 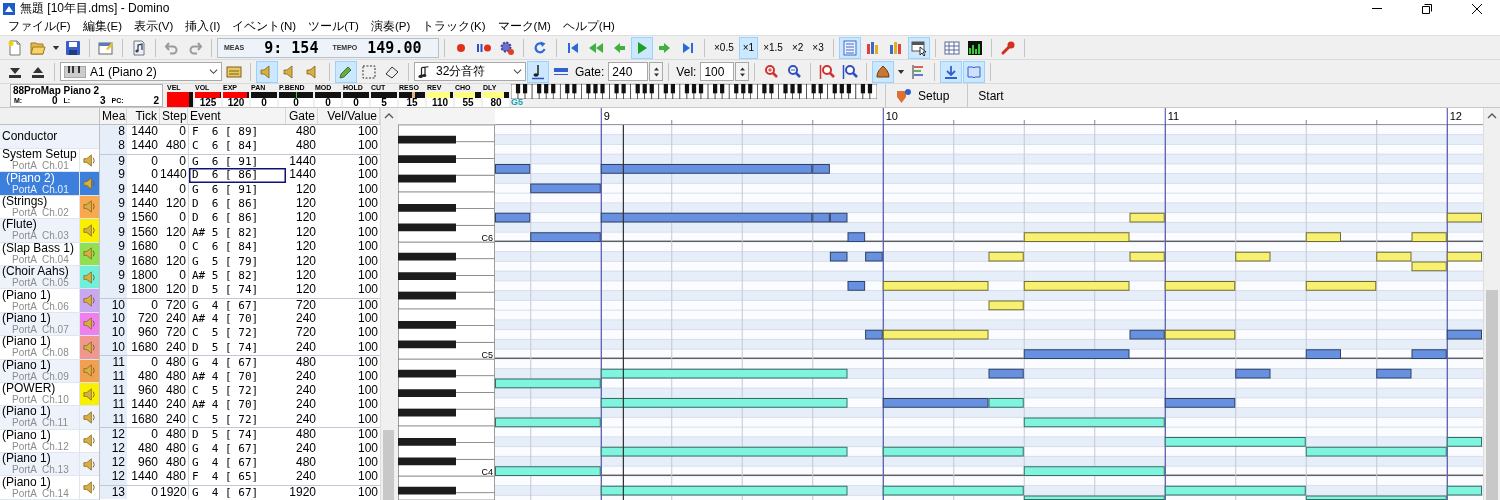 I want to click on track-row: (Piano 1) PortA Ch.13, so click(x=49, y=465).